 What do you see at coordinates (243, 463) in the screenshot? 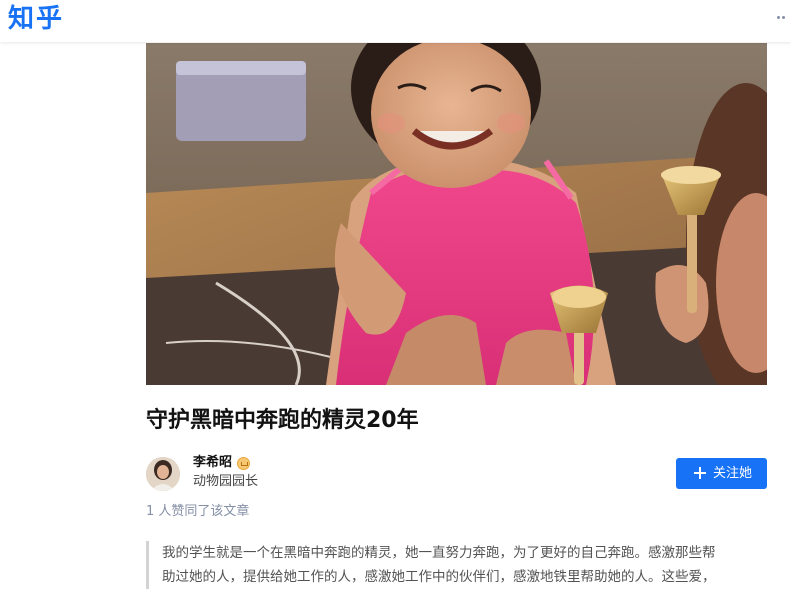
I see `certified-badge-icon` at bounding box center [243, 463].